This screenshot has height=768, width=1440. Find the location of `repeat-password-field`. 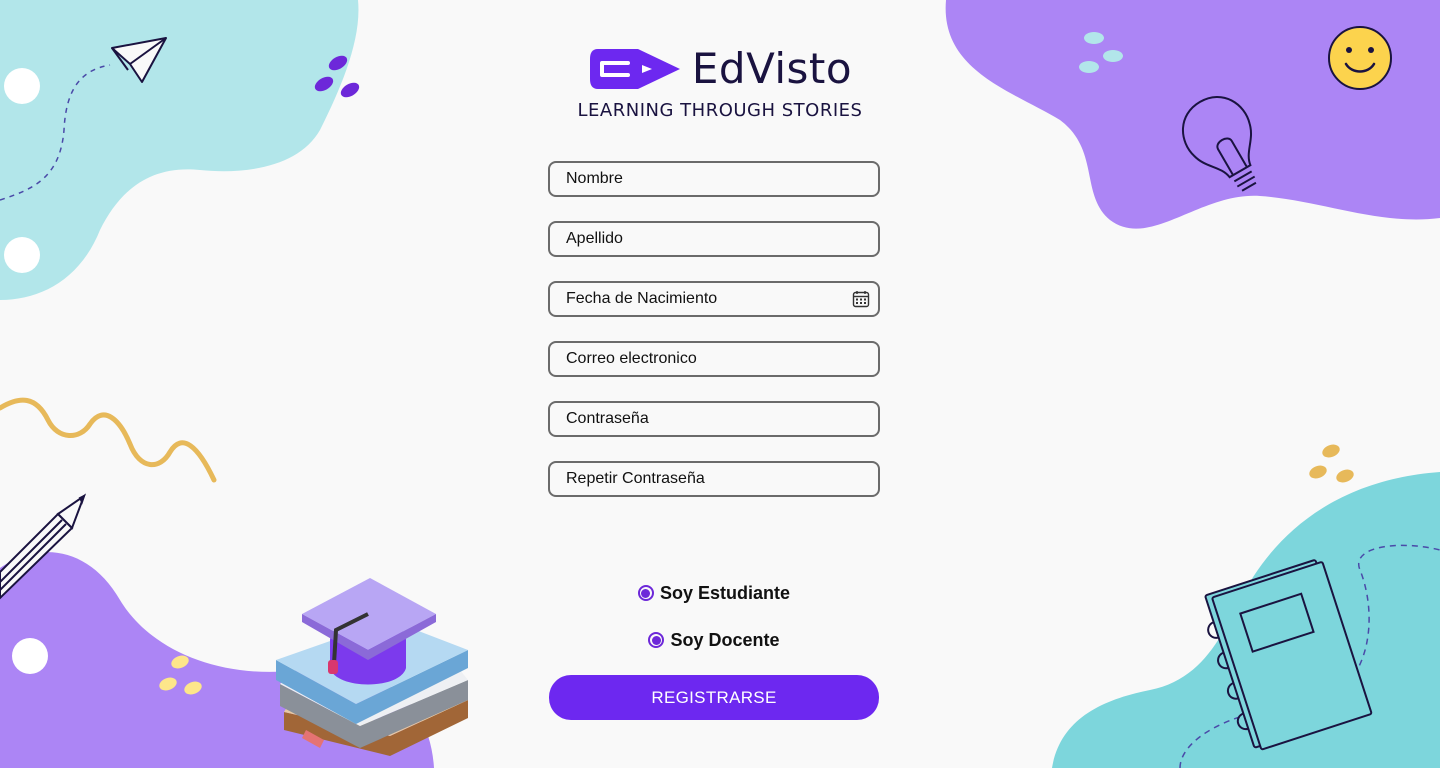

repeat-password-field is located at coordinates (714, 479).